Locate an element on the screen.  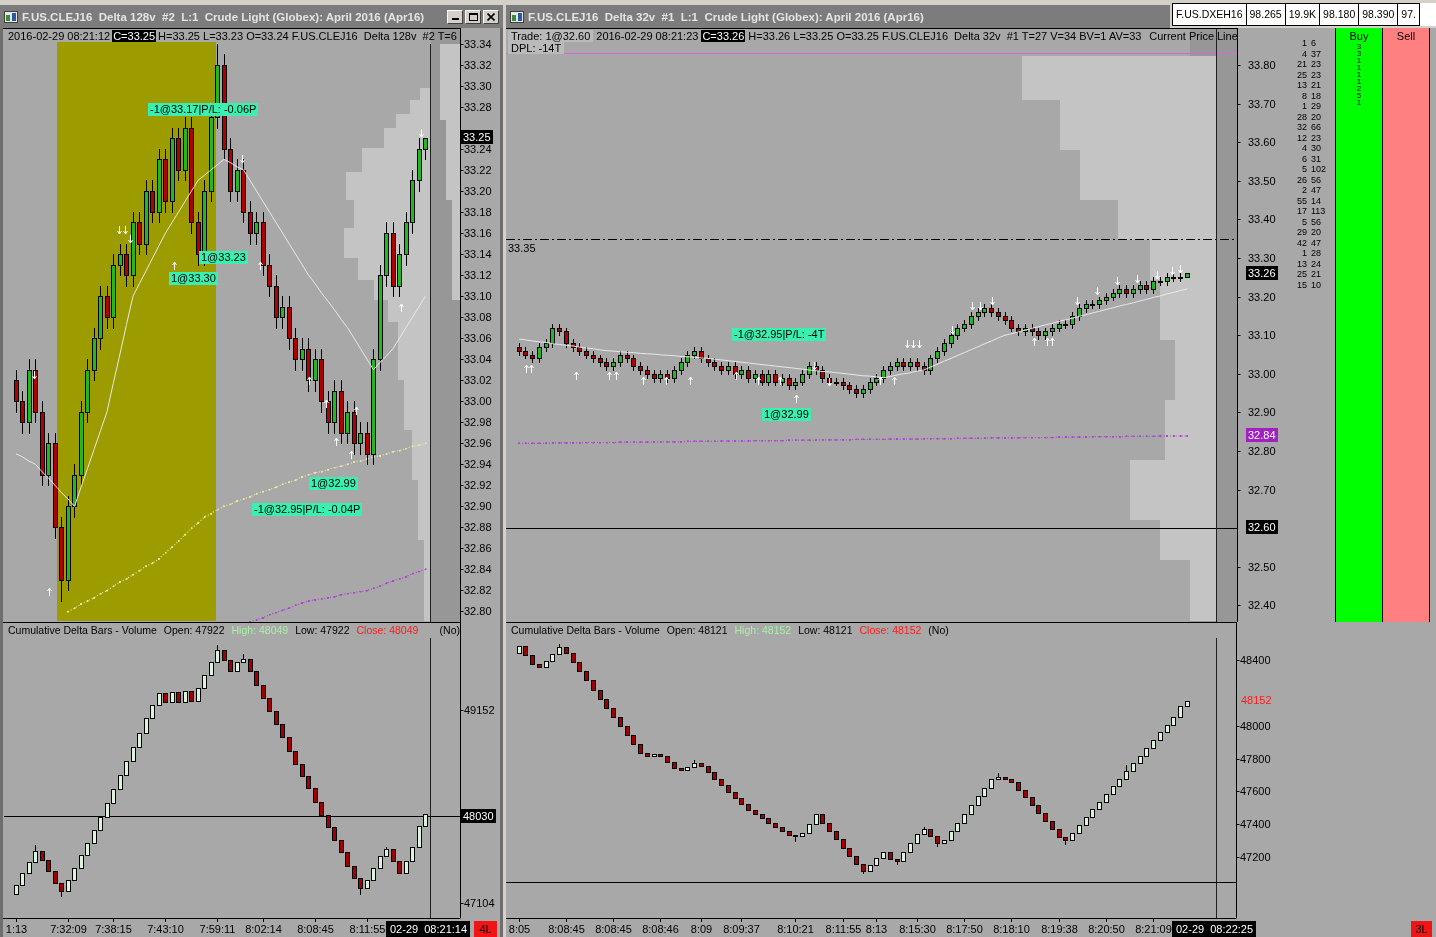
maximize-button is located at coordinates (473, 16).